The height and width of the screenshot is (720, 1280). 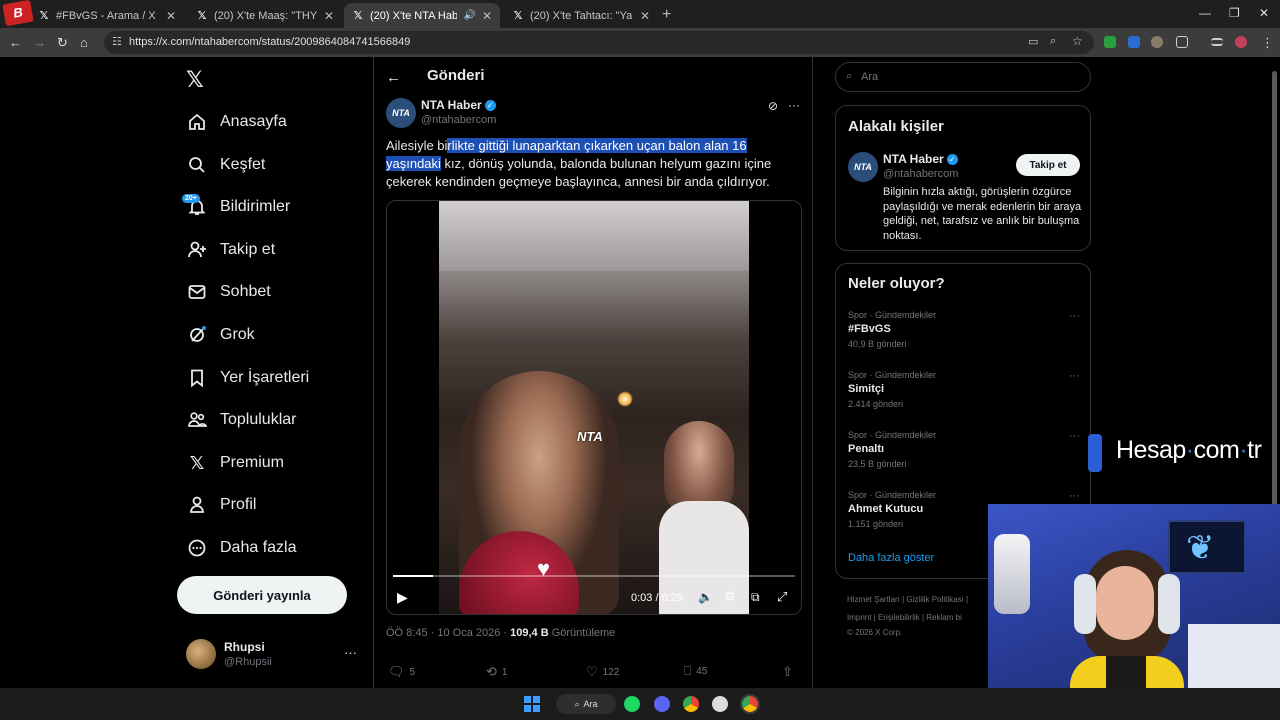 What do you see at coordinates (1033, 41) in the screenshot?
I see `cast-icon: ▭` at bounding box center [1033, 41].